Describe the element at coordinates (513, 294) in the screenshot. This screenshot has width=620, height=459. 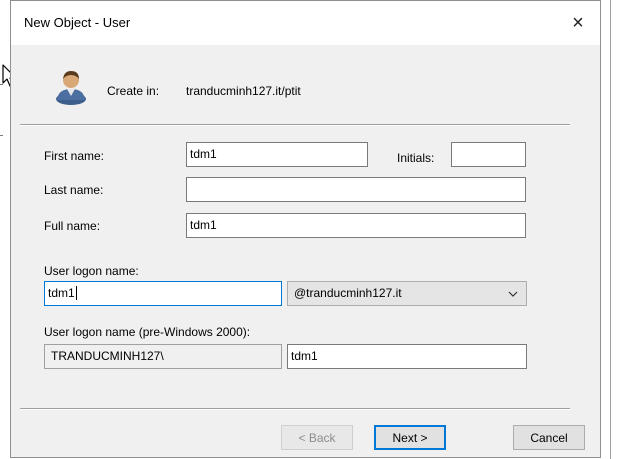
I see `chevron-down-icon` at that location.